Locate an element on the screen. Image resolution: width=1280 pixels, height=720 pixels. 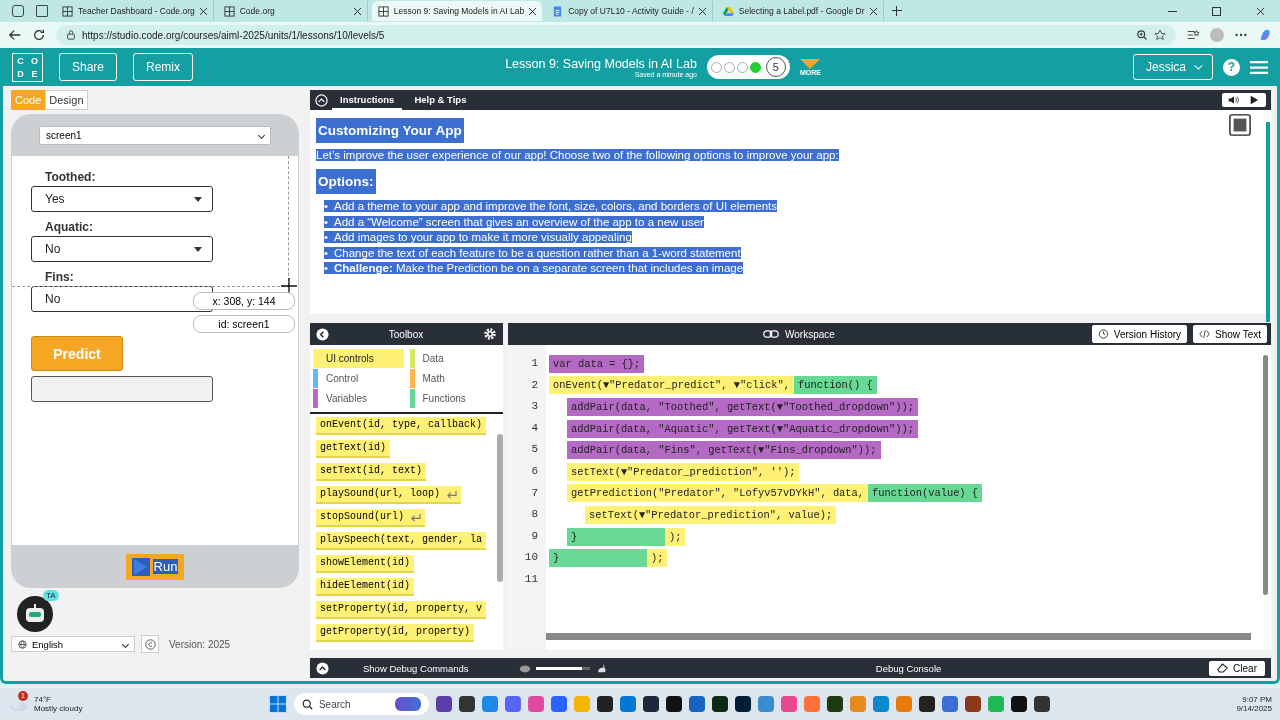
option-item: Challenge: Make the Prediction be on a separate screen that includes an image is located at coordinates (539, 268).